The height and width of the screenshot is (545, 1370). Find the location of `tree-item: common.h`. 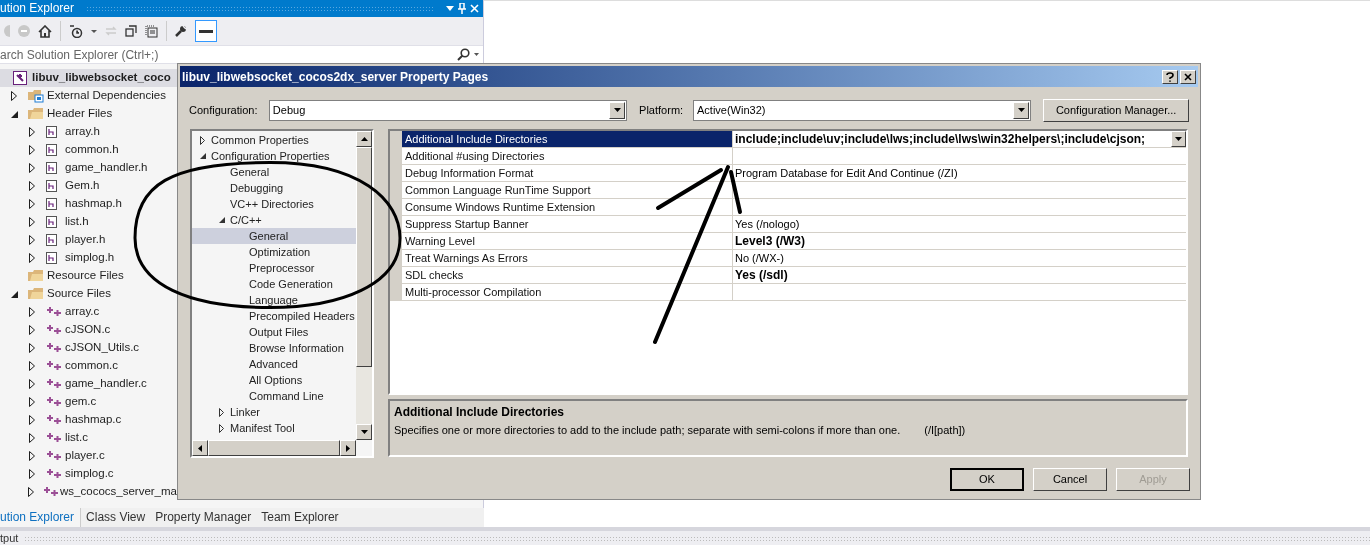

tree-item: common.h is located at coordinates (91, 150).